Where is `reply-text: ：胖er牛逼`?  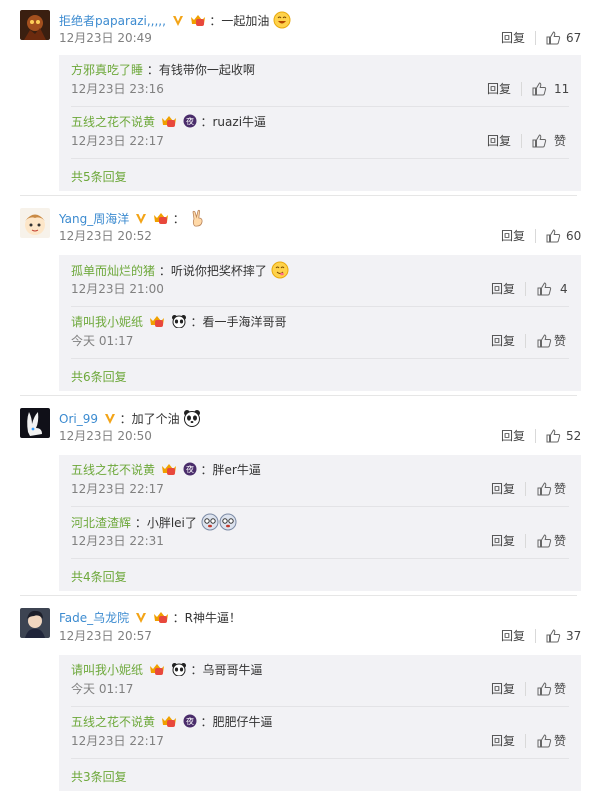 reply-text: ：胖er牛逼 is located at coordinates (230, 470).